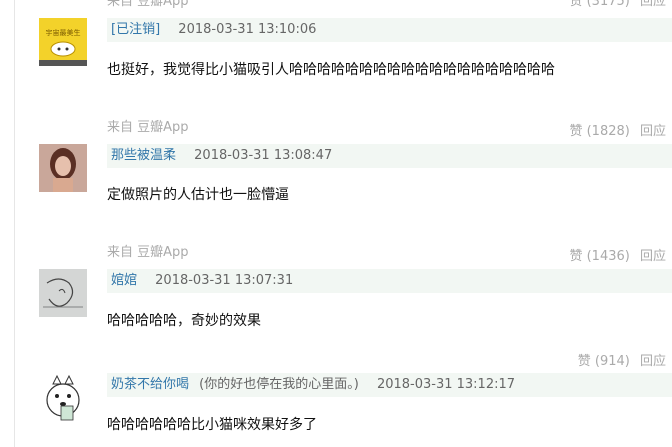  I want to click on like-button: 赞 (914), so click(604, 361).